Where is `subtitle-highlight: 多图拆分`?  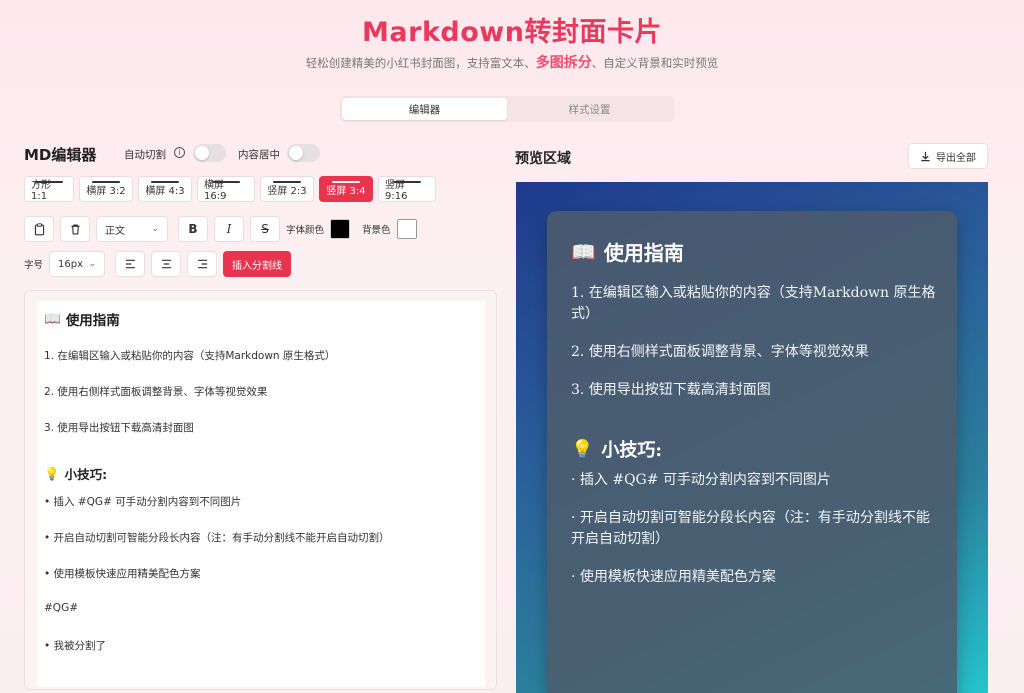 subtitle-highlight: 多图拆分 is located at coordinates (563, 63).